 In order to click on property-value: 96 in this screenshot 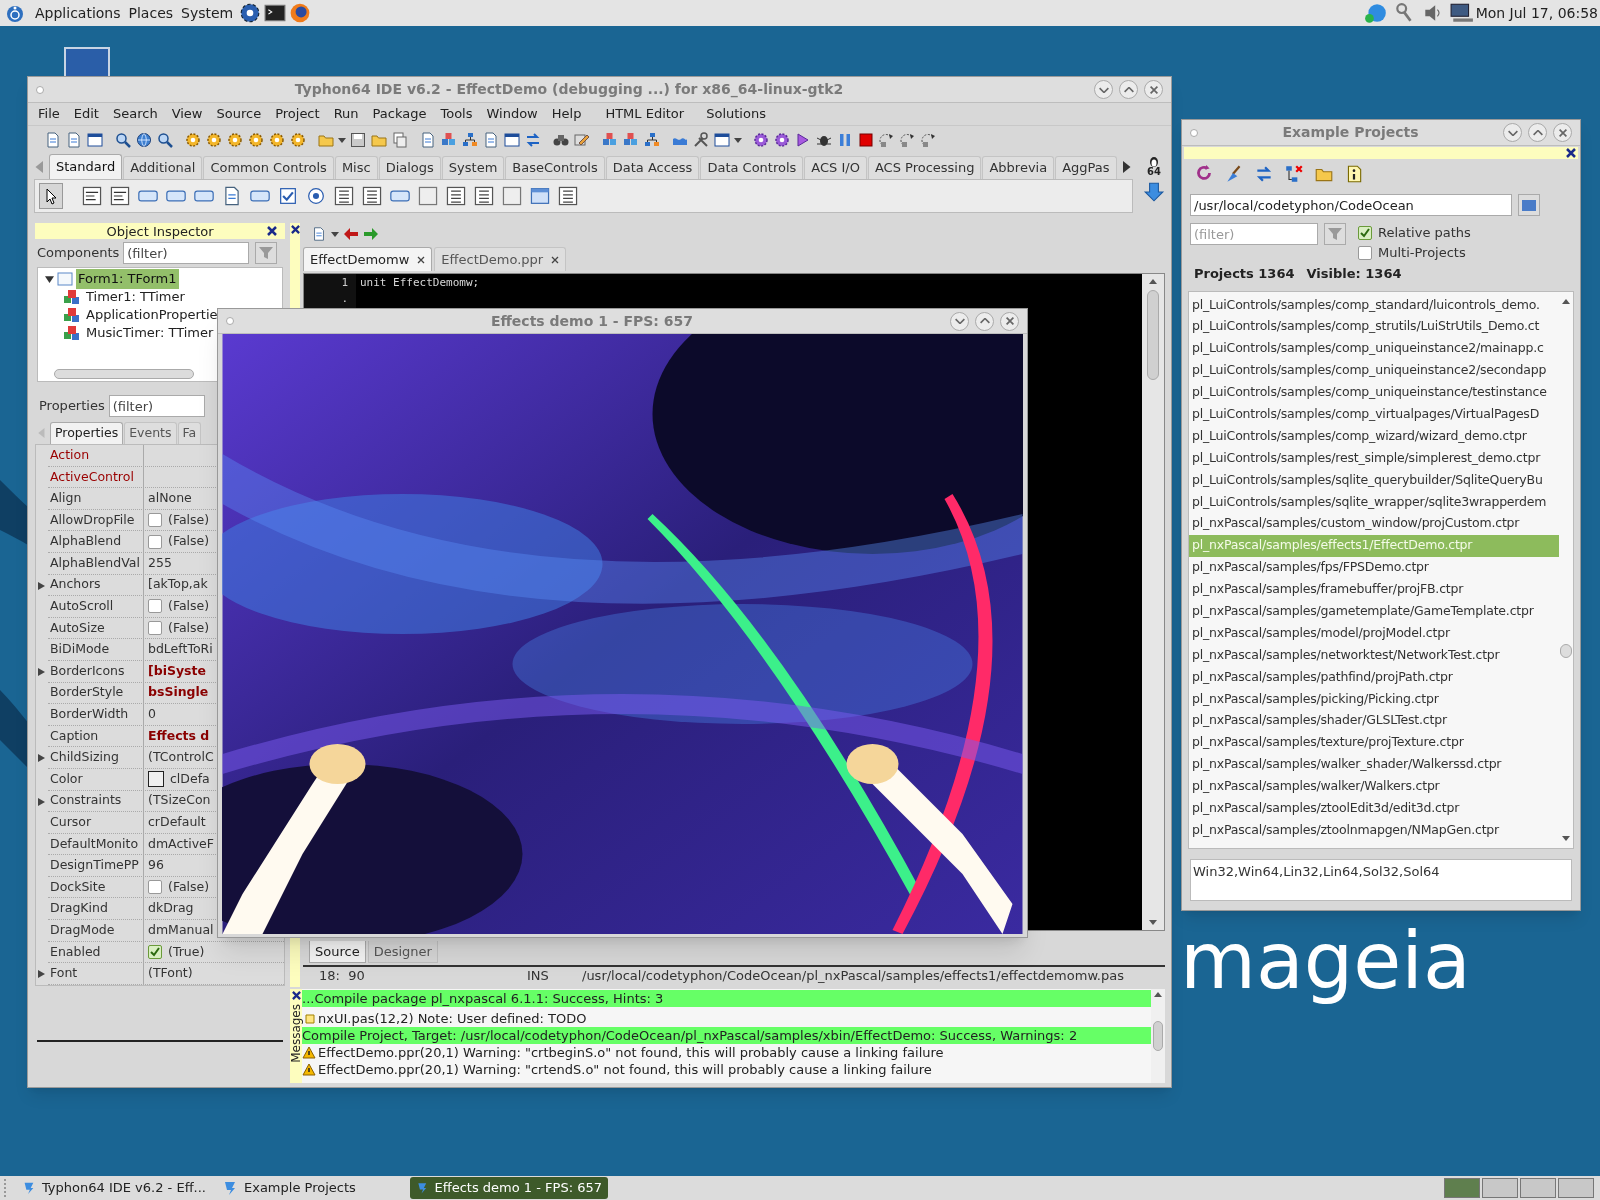, I will do `click(156, 865)`.